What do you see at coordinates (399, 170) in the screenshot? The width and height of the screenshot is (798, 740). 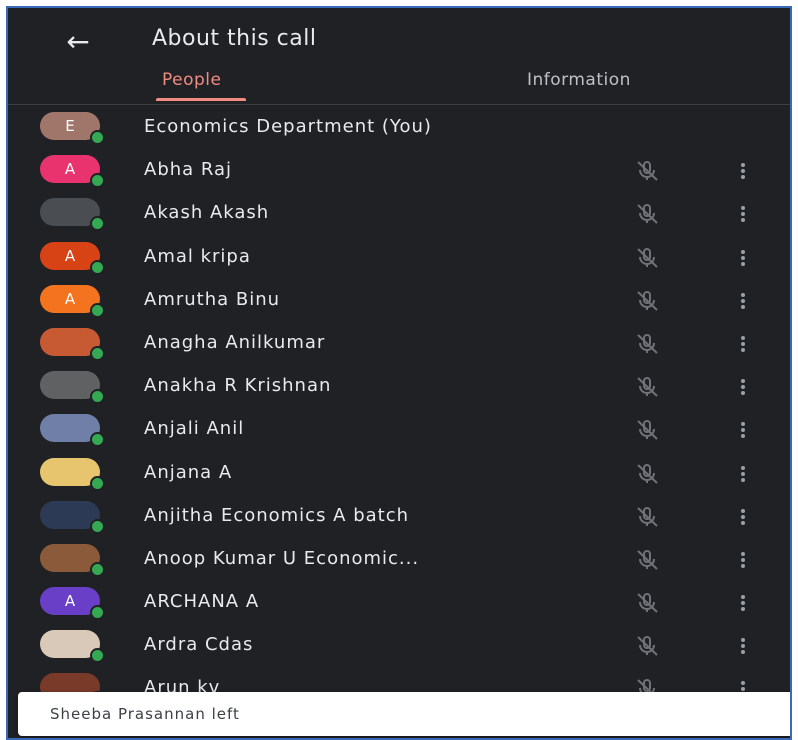 I see `participant-row: A Abha Raj` at bounding box center [399, 170].